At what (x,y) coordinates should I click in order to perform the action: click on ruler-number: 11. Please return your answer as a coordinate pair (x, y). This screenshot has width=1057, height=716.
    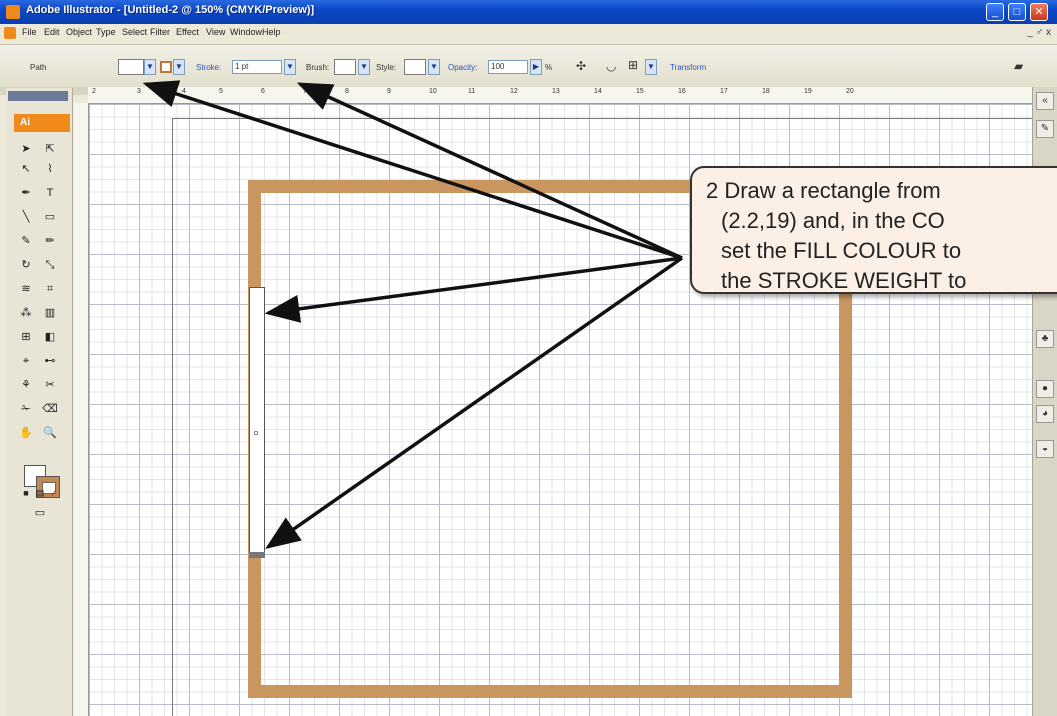
    Looking at the image, I should click on (472, 91).